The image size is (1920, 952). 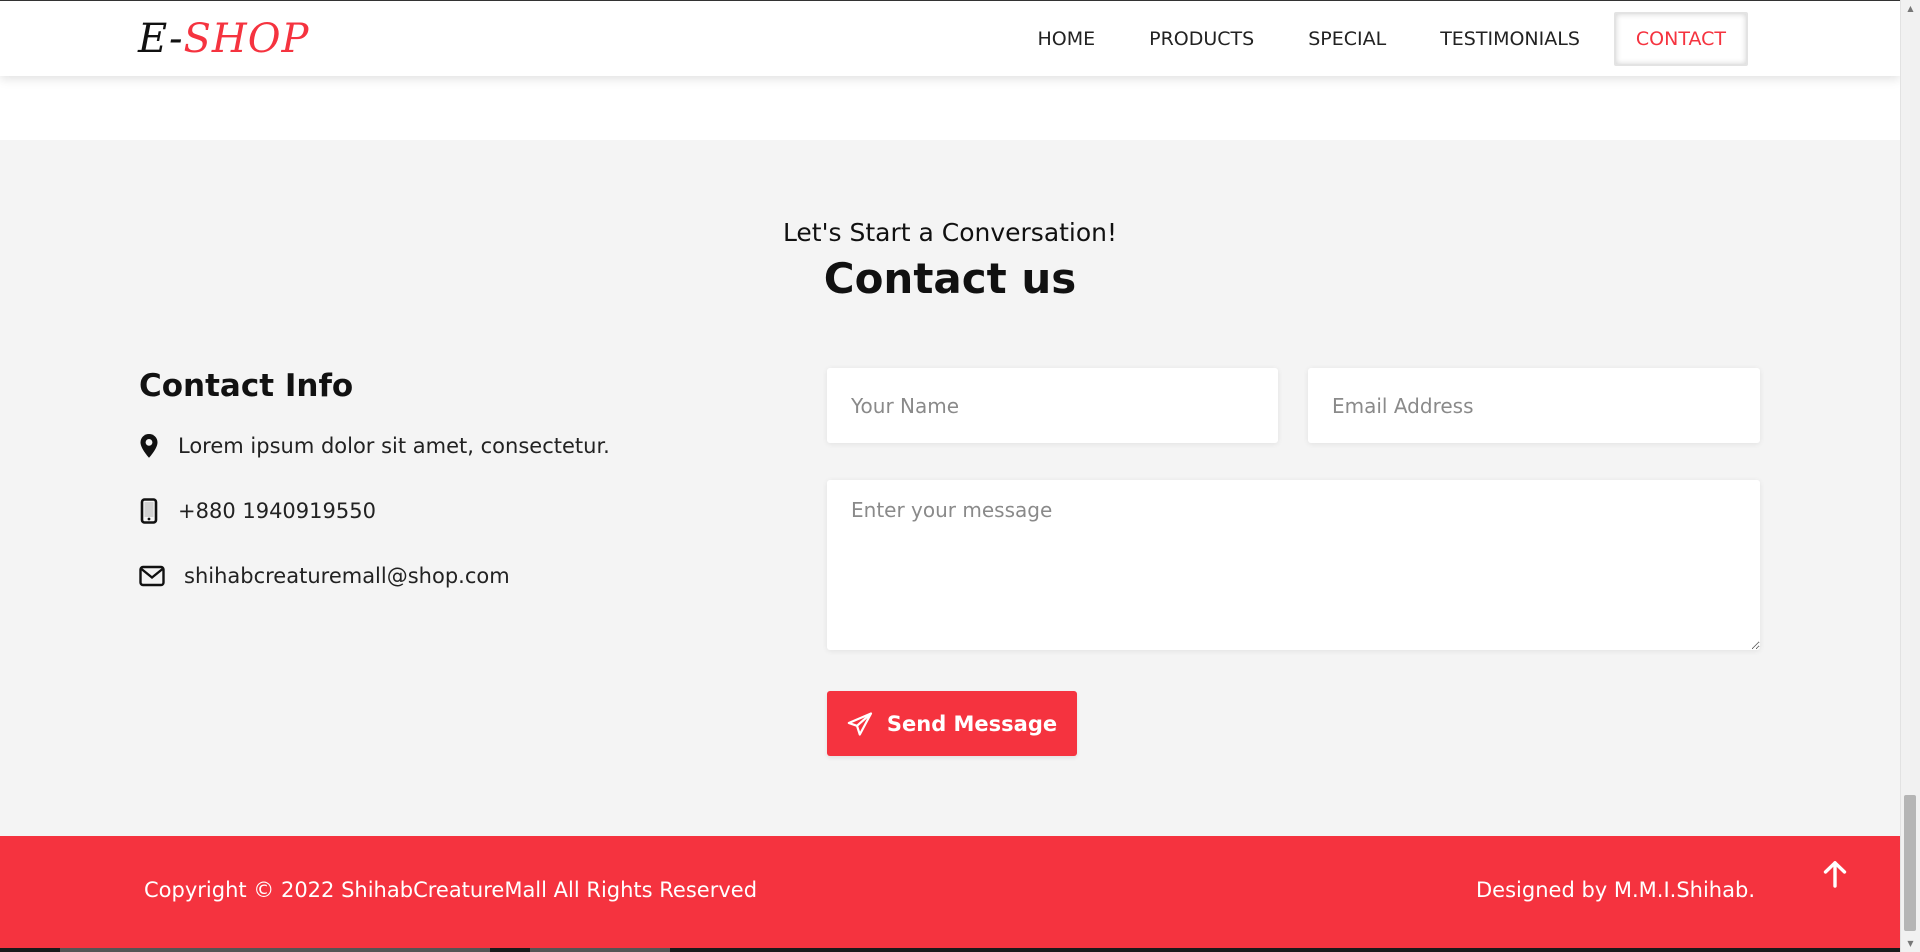 What do you see at coordinates (246, 39) in the screenshot?
I see `logo-part-shop: SHOP` at bounding box center [246, 39].